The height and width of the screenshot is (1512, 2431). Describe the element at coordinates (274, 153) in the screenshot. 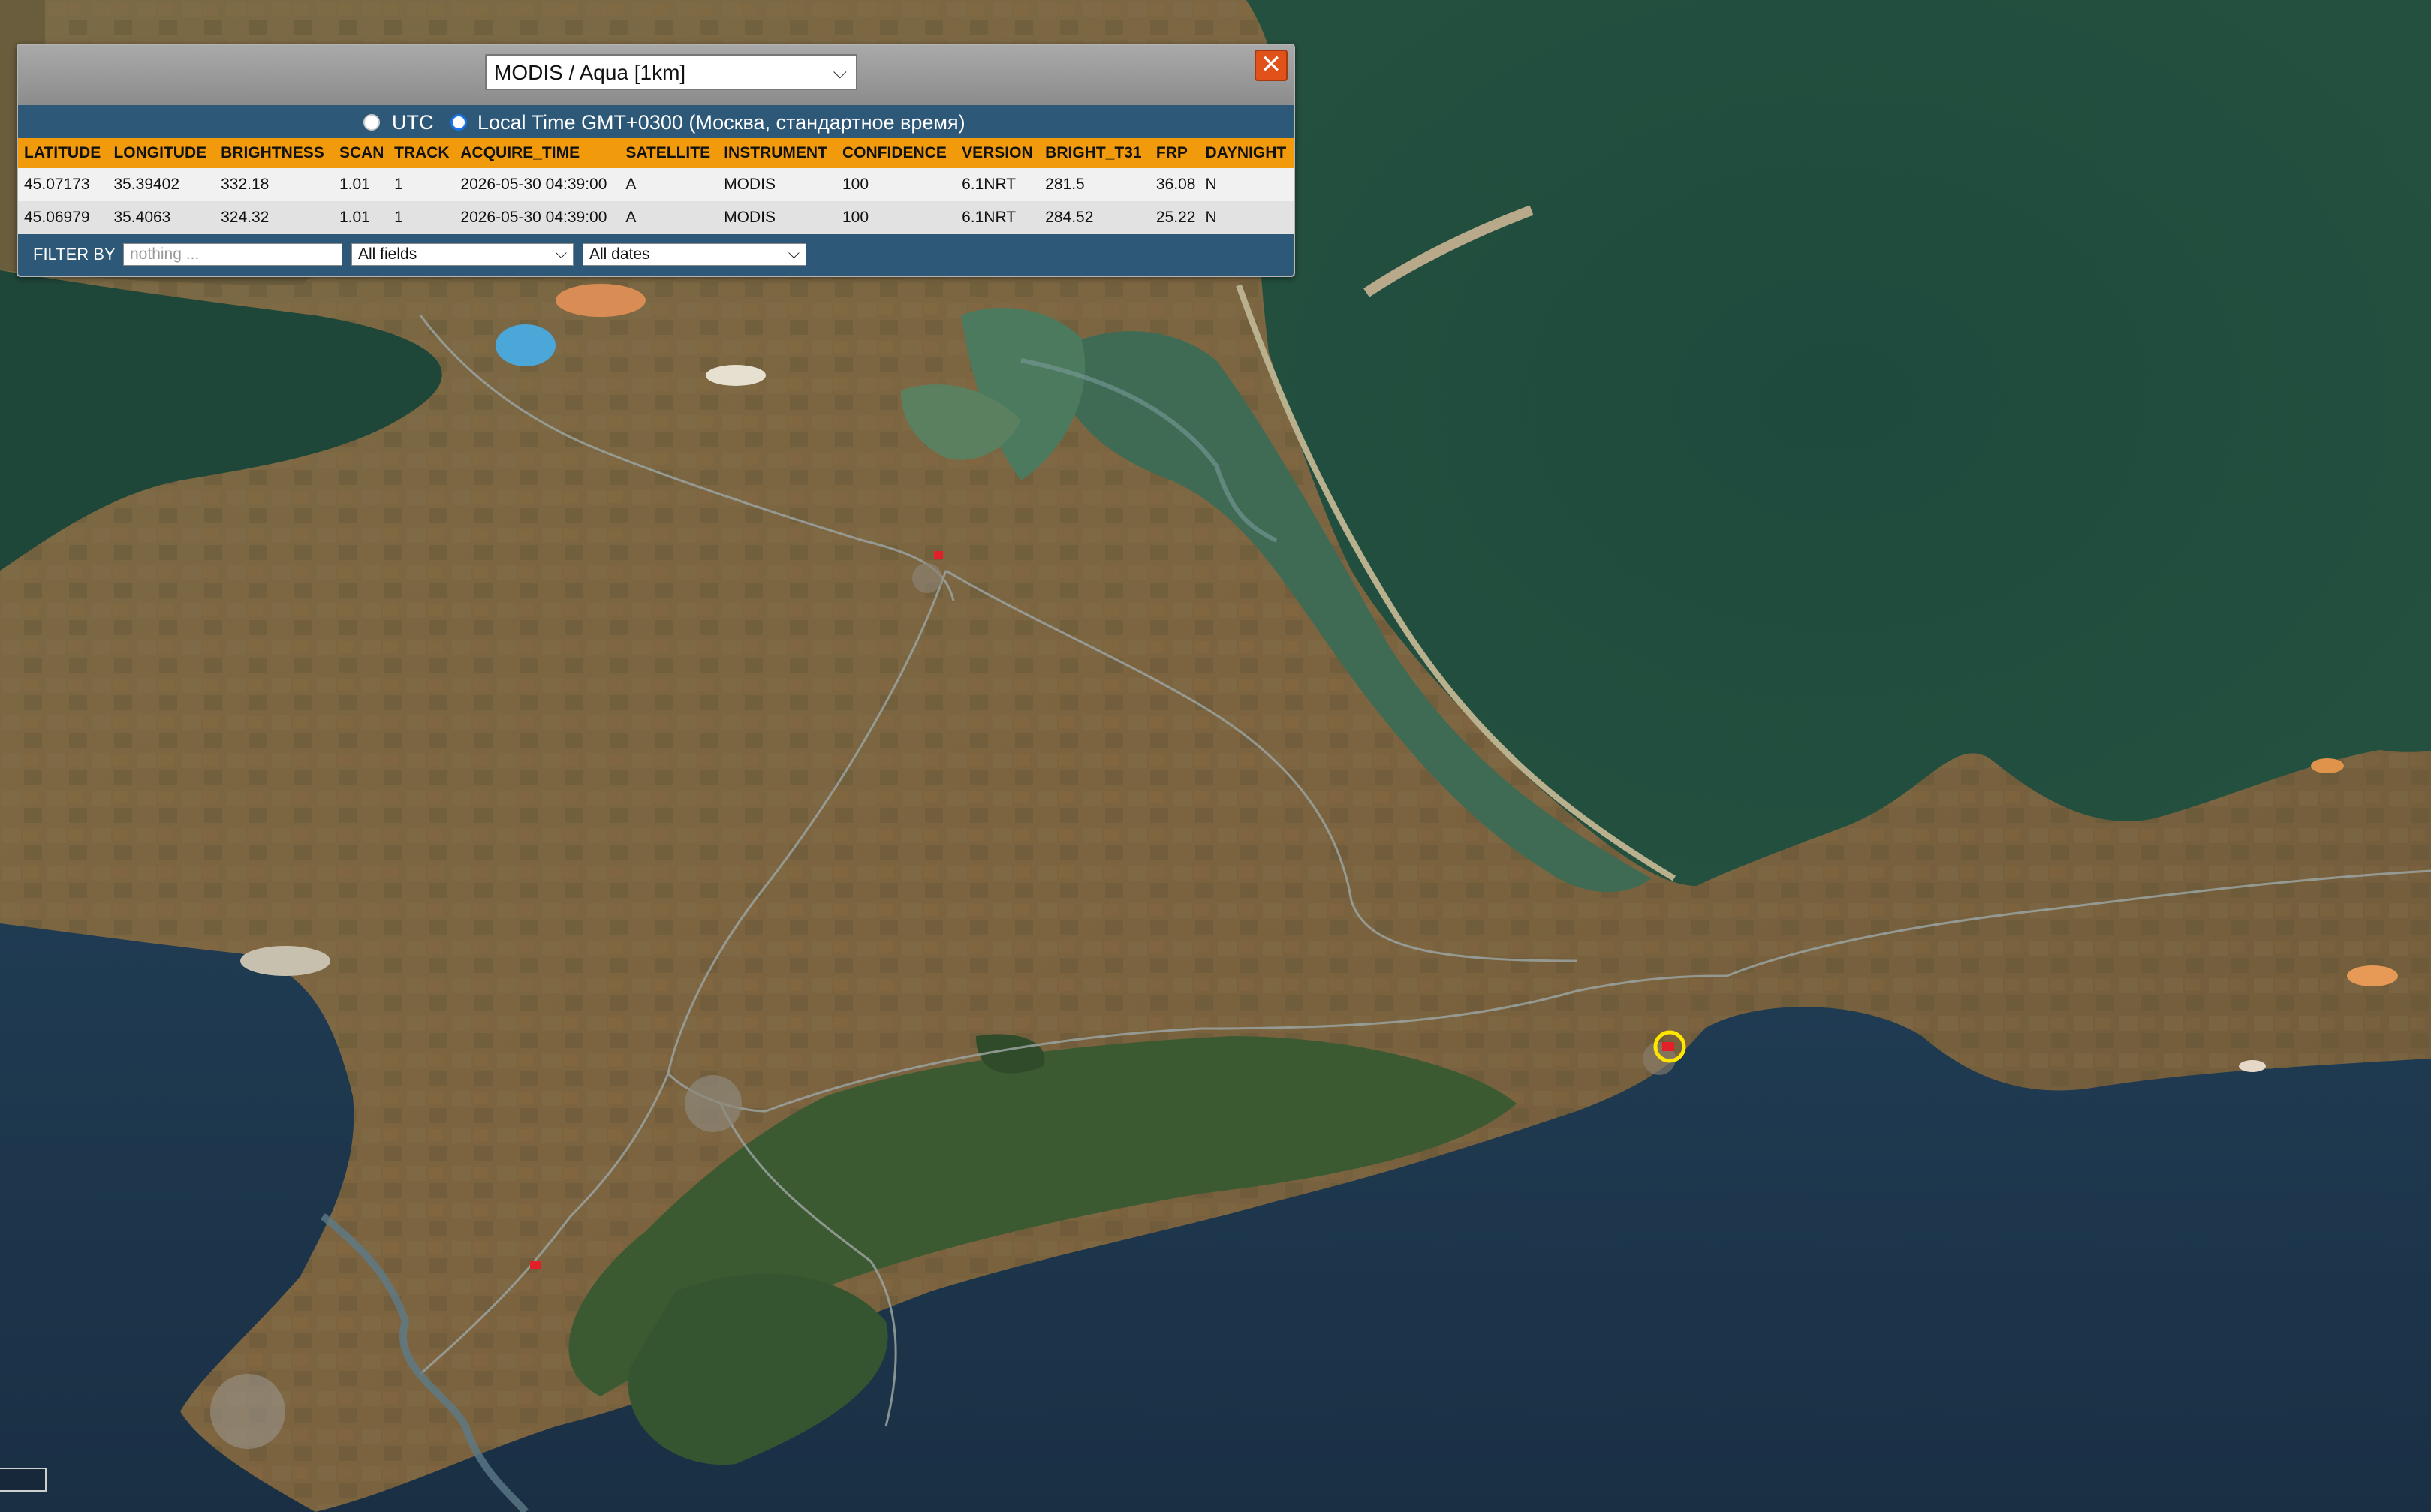

I see `column-header: BRIGHTNESS` at that location.